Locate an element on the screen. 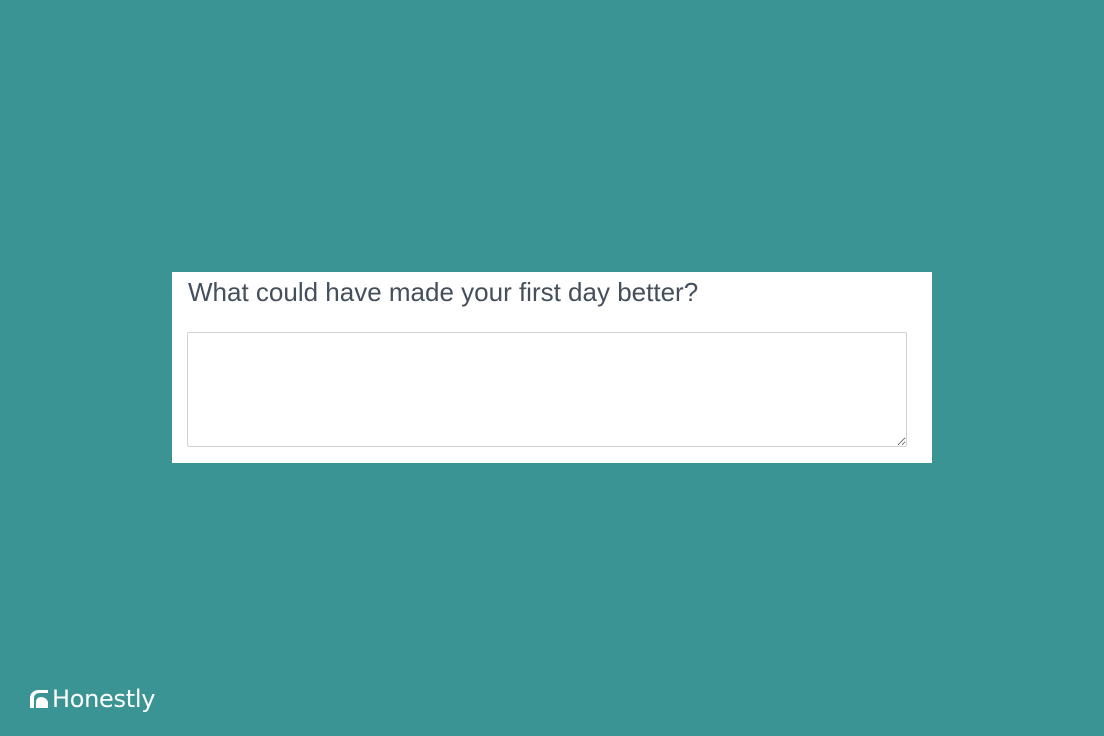 Image resolution: width=1104 pixels, height=736 pixels. brand-logo: Honestly is located at coordinates (91, 699).